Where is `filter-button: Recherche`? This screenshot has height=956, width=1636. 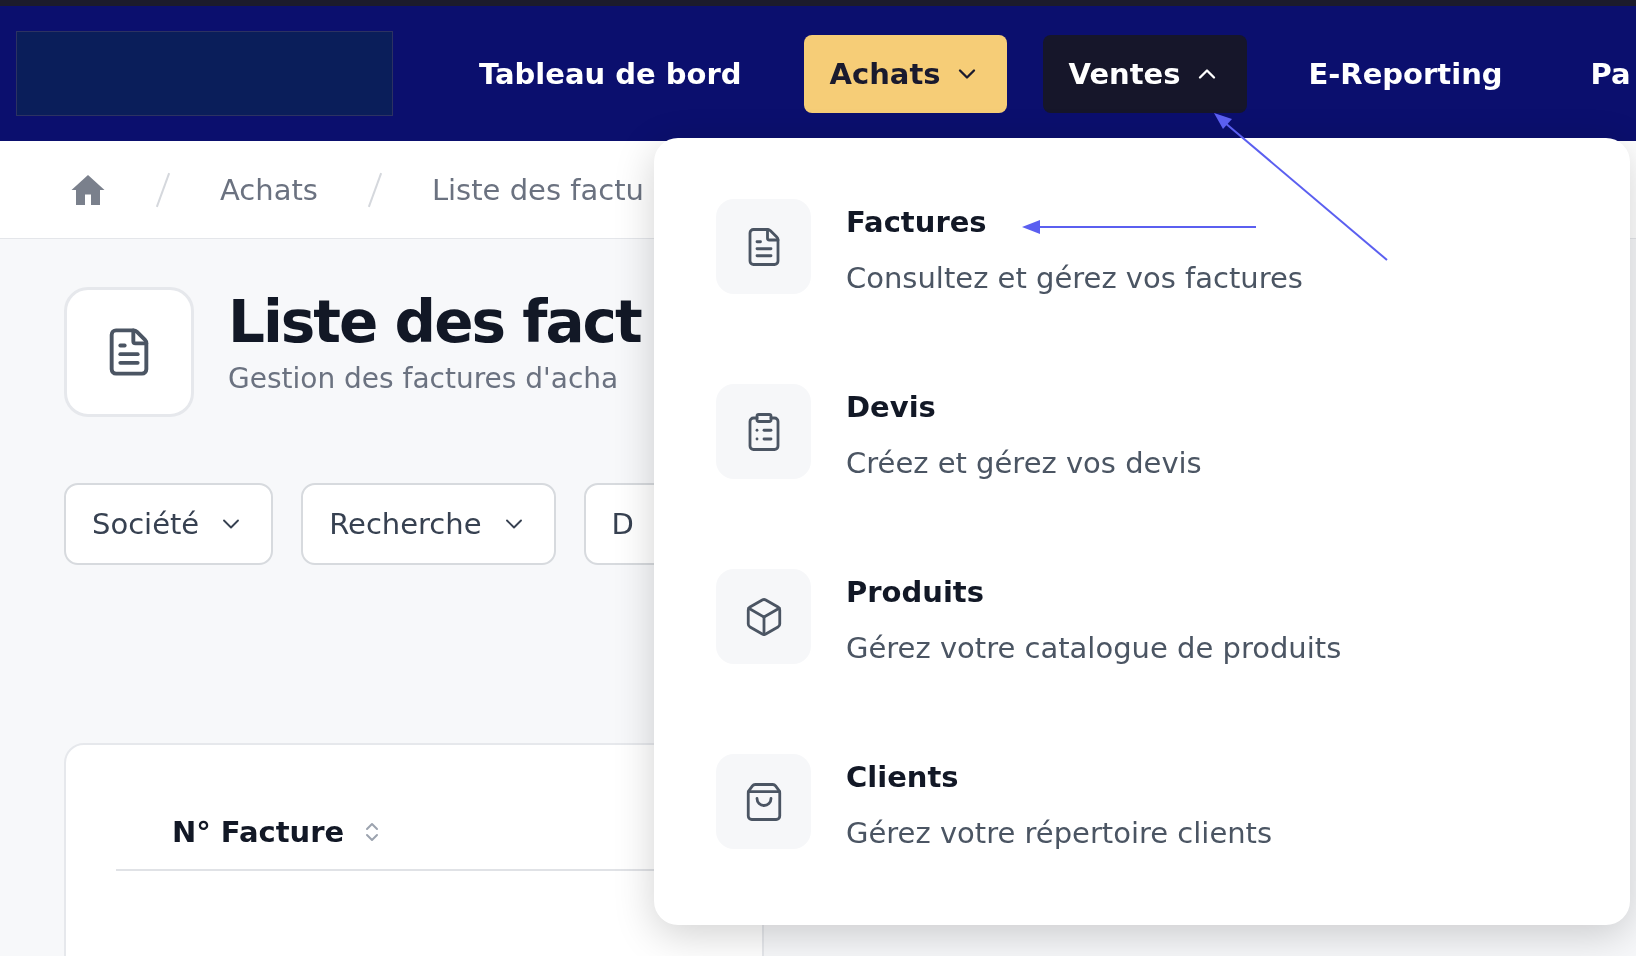
filter-button: Recherche is located at coordinates (428, 524).